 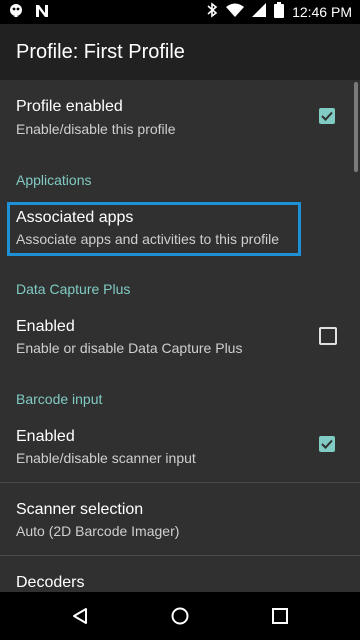 What do you see at coordinates (69, 106) in the screenshot?
I see `profile-enabled-title: Profile enabled` at bounding box center [69, 106].